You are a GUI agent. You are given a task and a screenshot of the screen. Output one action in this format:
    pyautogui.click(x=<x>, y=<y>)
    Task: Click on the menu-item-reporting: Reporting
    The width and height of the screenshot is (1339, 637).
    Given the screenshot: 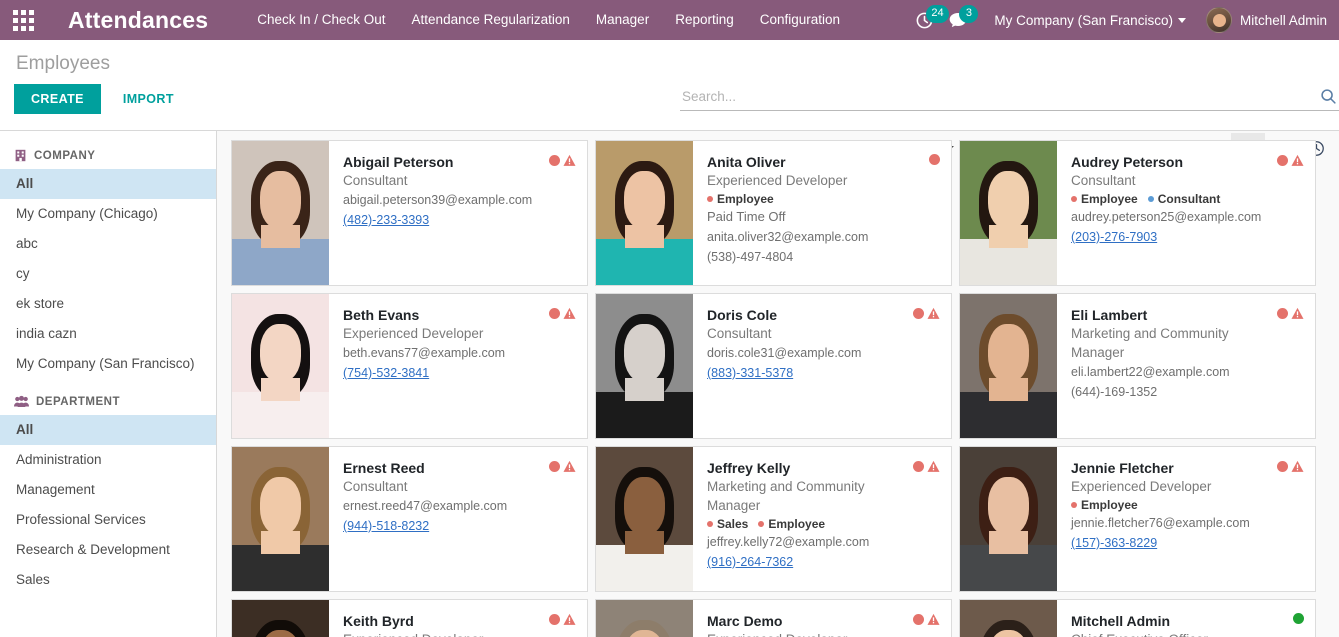 What is the action you would take?
    pyautogui.click(x=704, y=20)
    